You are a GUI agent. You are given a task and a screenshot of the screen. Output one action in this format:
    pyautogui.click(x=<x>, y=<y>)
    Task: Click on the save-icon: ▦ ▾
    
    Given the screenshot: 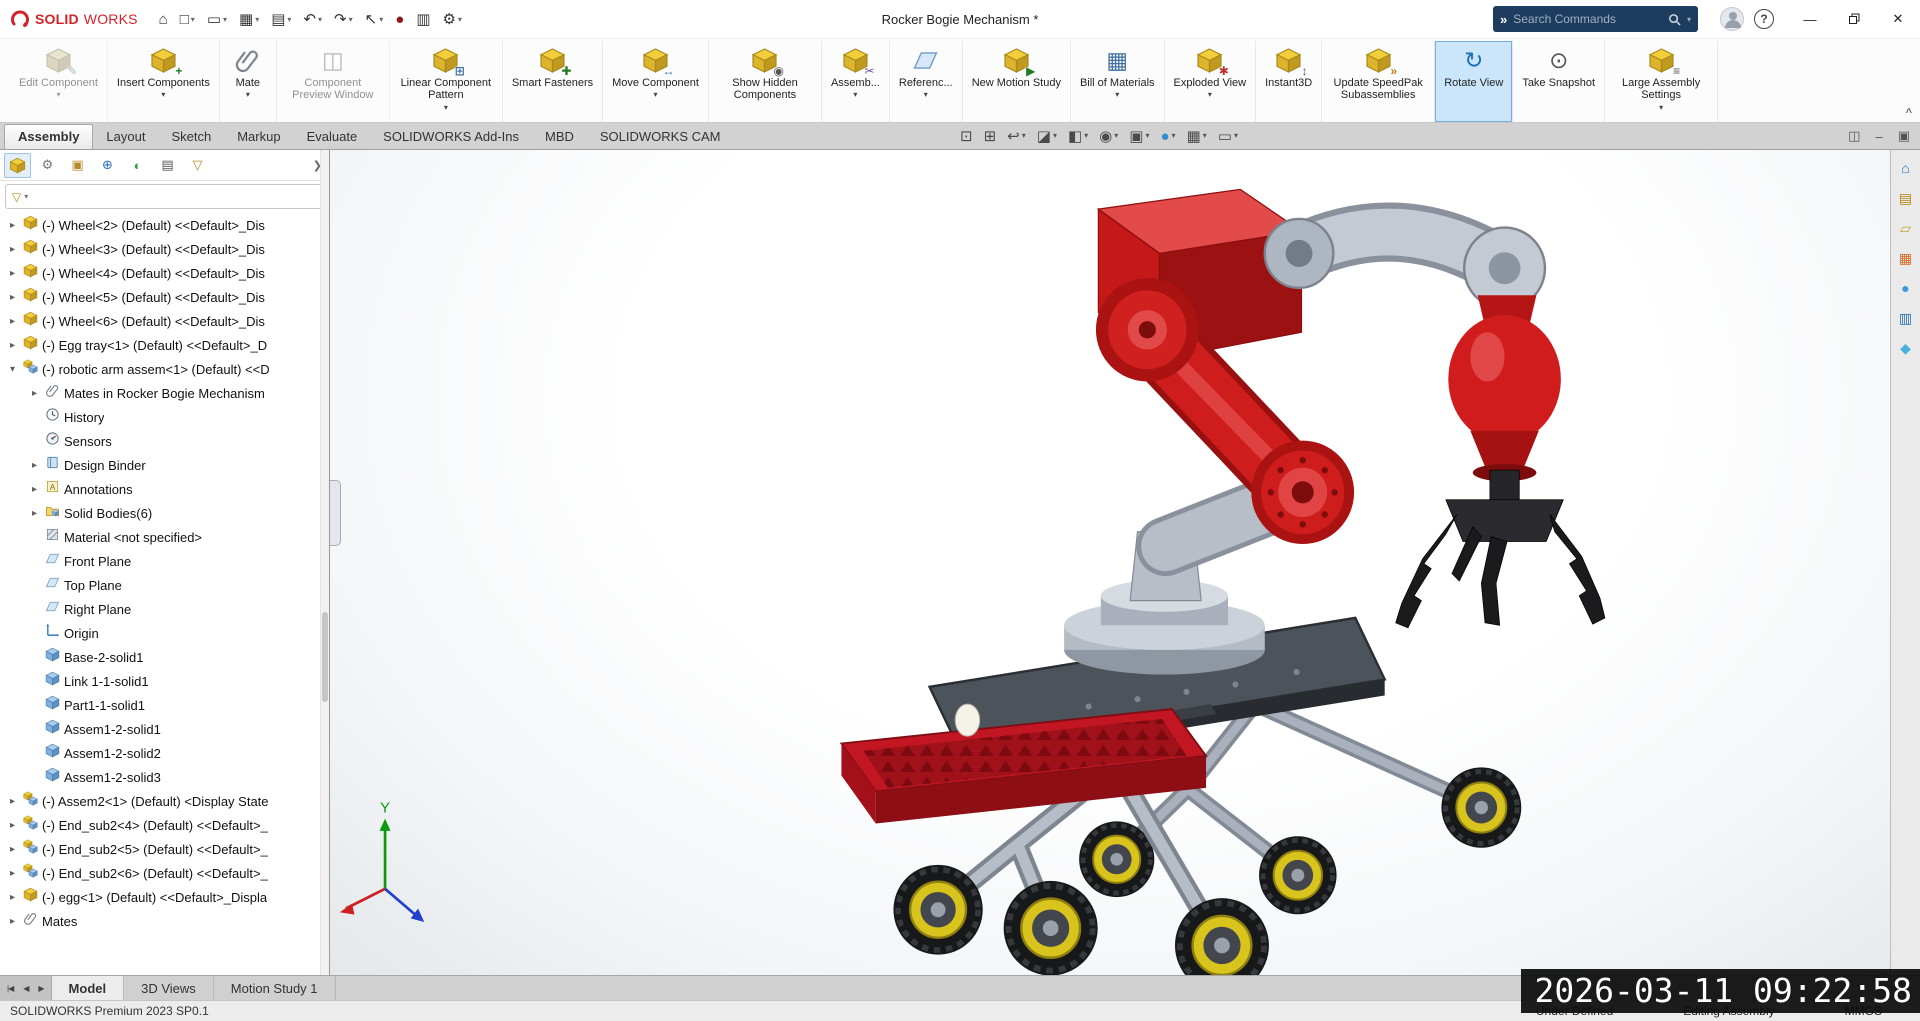 What is the action you would take?
    pyautogui.click(x=249, y=19)
    